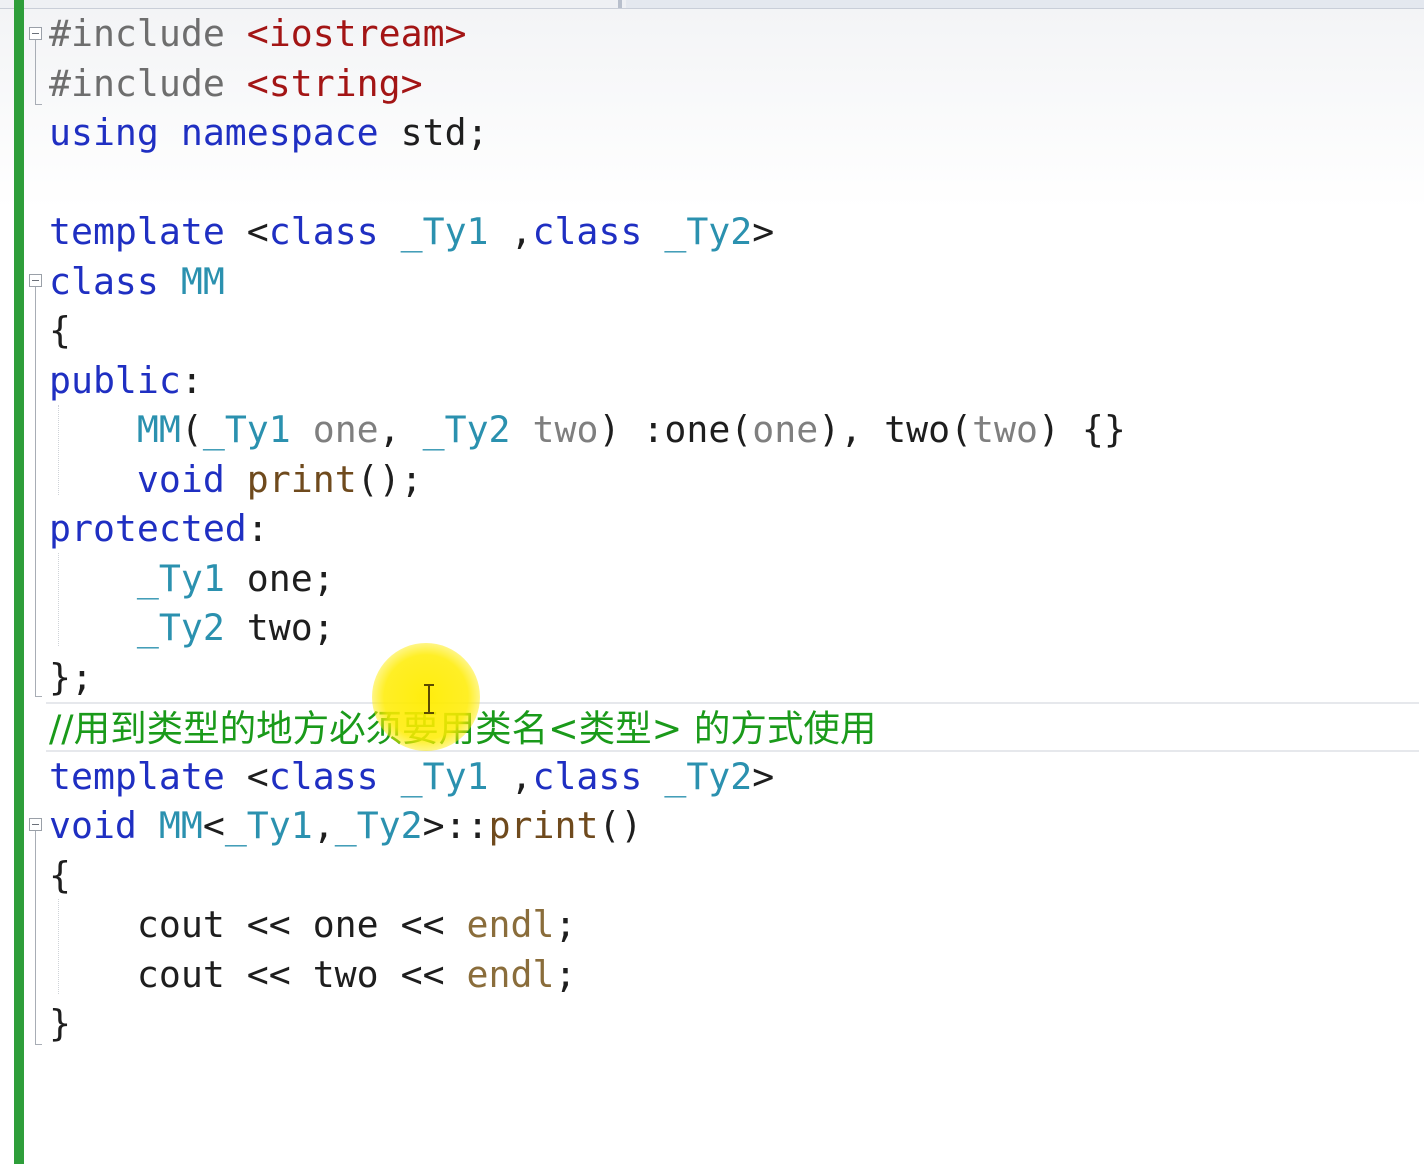  Describe the element at coordinates (455, 825) in the screenshot. I see `code-token: >::` at that location.